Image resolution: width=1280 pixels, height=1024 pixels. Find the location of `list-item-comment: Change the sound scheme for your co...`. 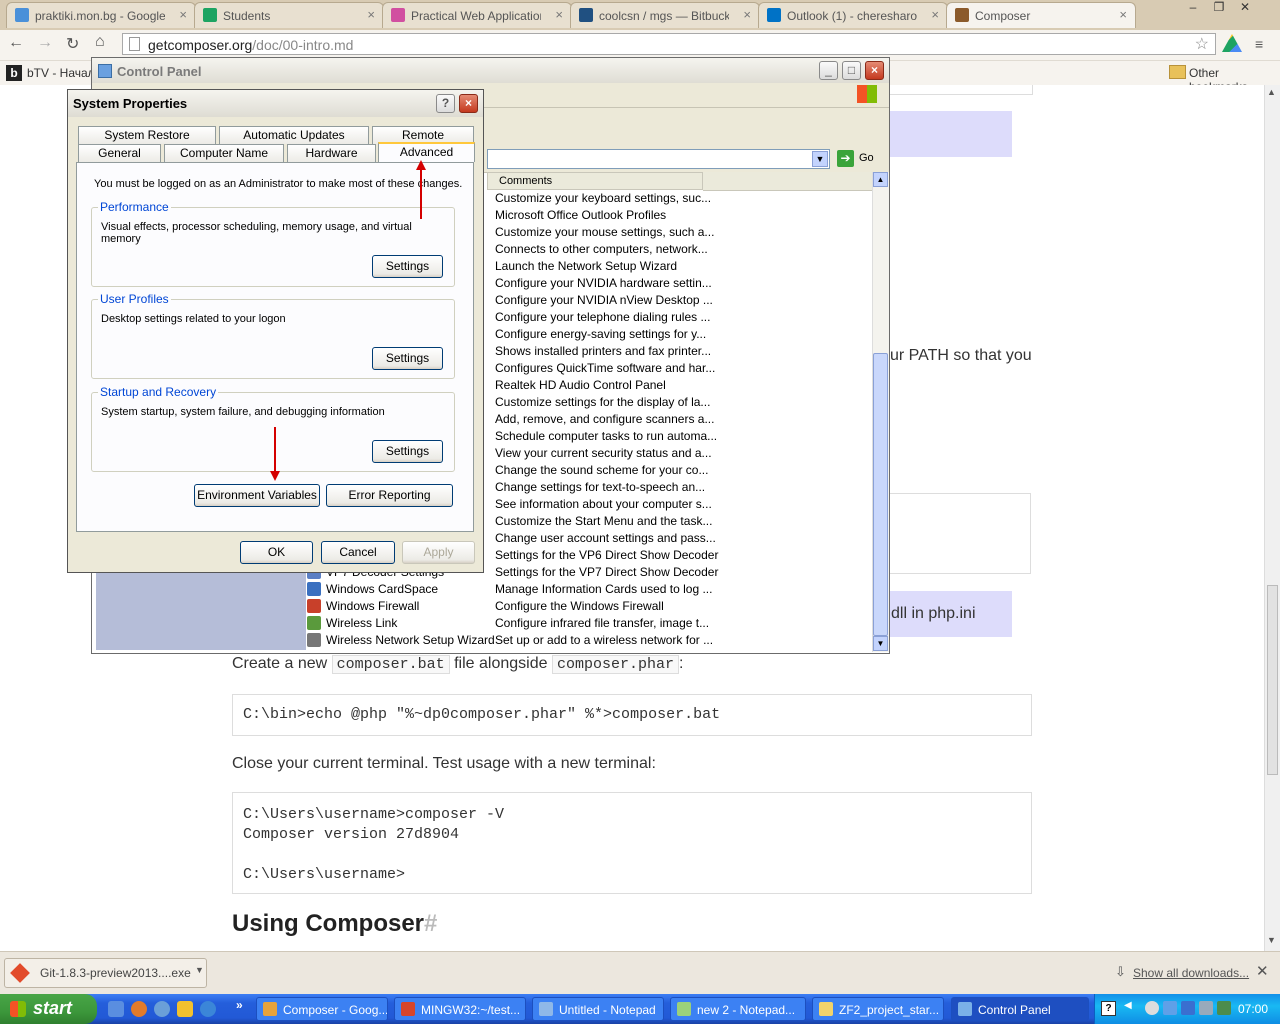

list-item-comment: Change the sound scheme for your co... is located at coordinates (601, 471).